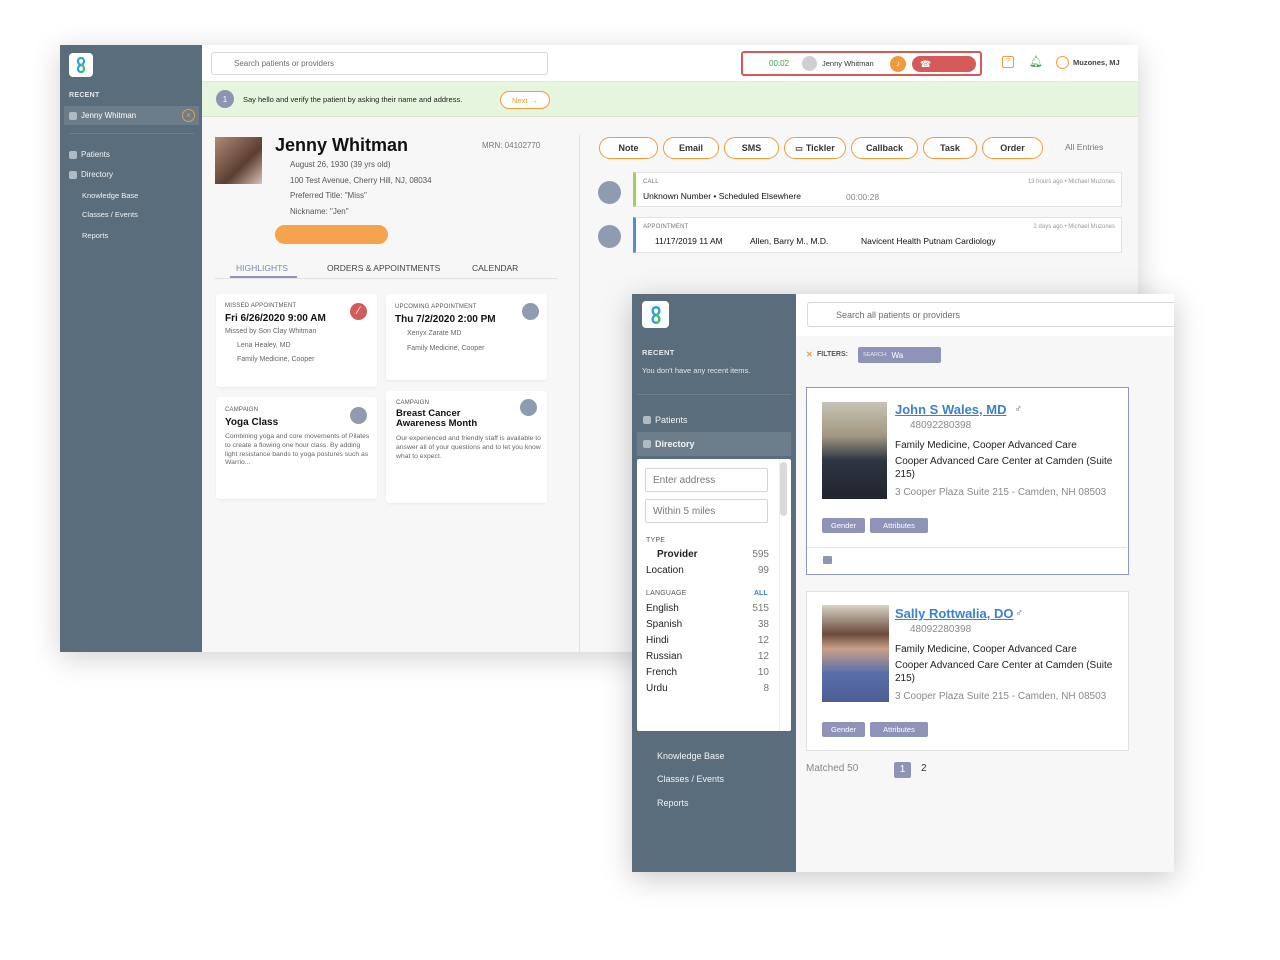 The height and width of the screenshot is (960, 1280). What do you see at coordinates (954, 613) in the screenshot?
I see `provider-name-link: Sally Rottwalia, DO` at bounding box center [954, 613].